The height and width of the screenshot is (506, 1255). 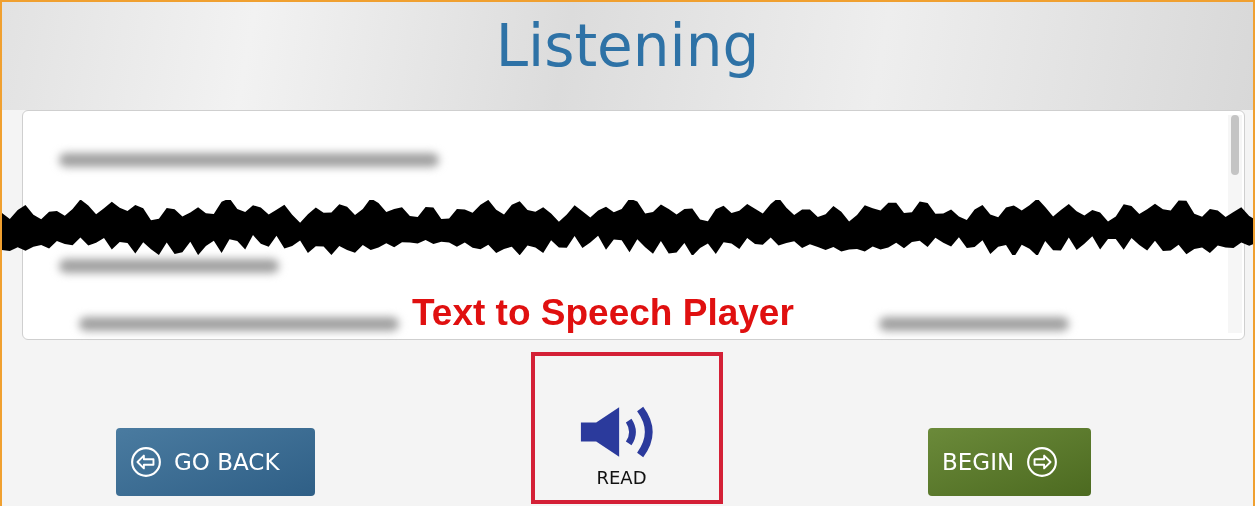 I want to click on page-title: Listening, so click(x=627, y=47).